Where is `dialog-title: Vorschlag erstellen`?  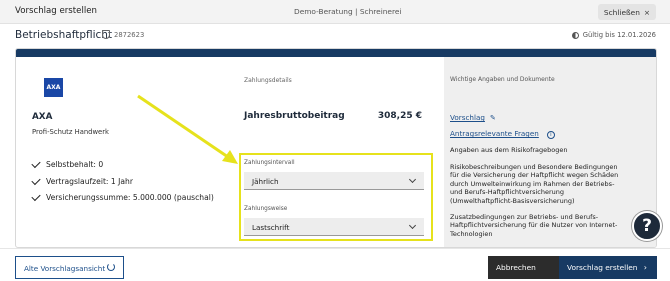
dialog-title: Vorschlag erstellen is located at coordinates (56, 11).